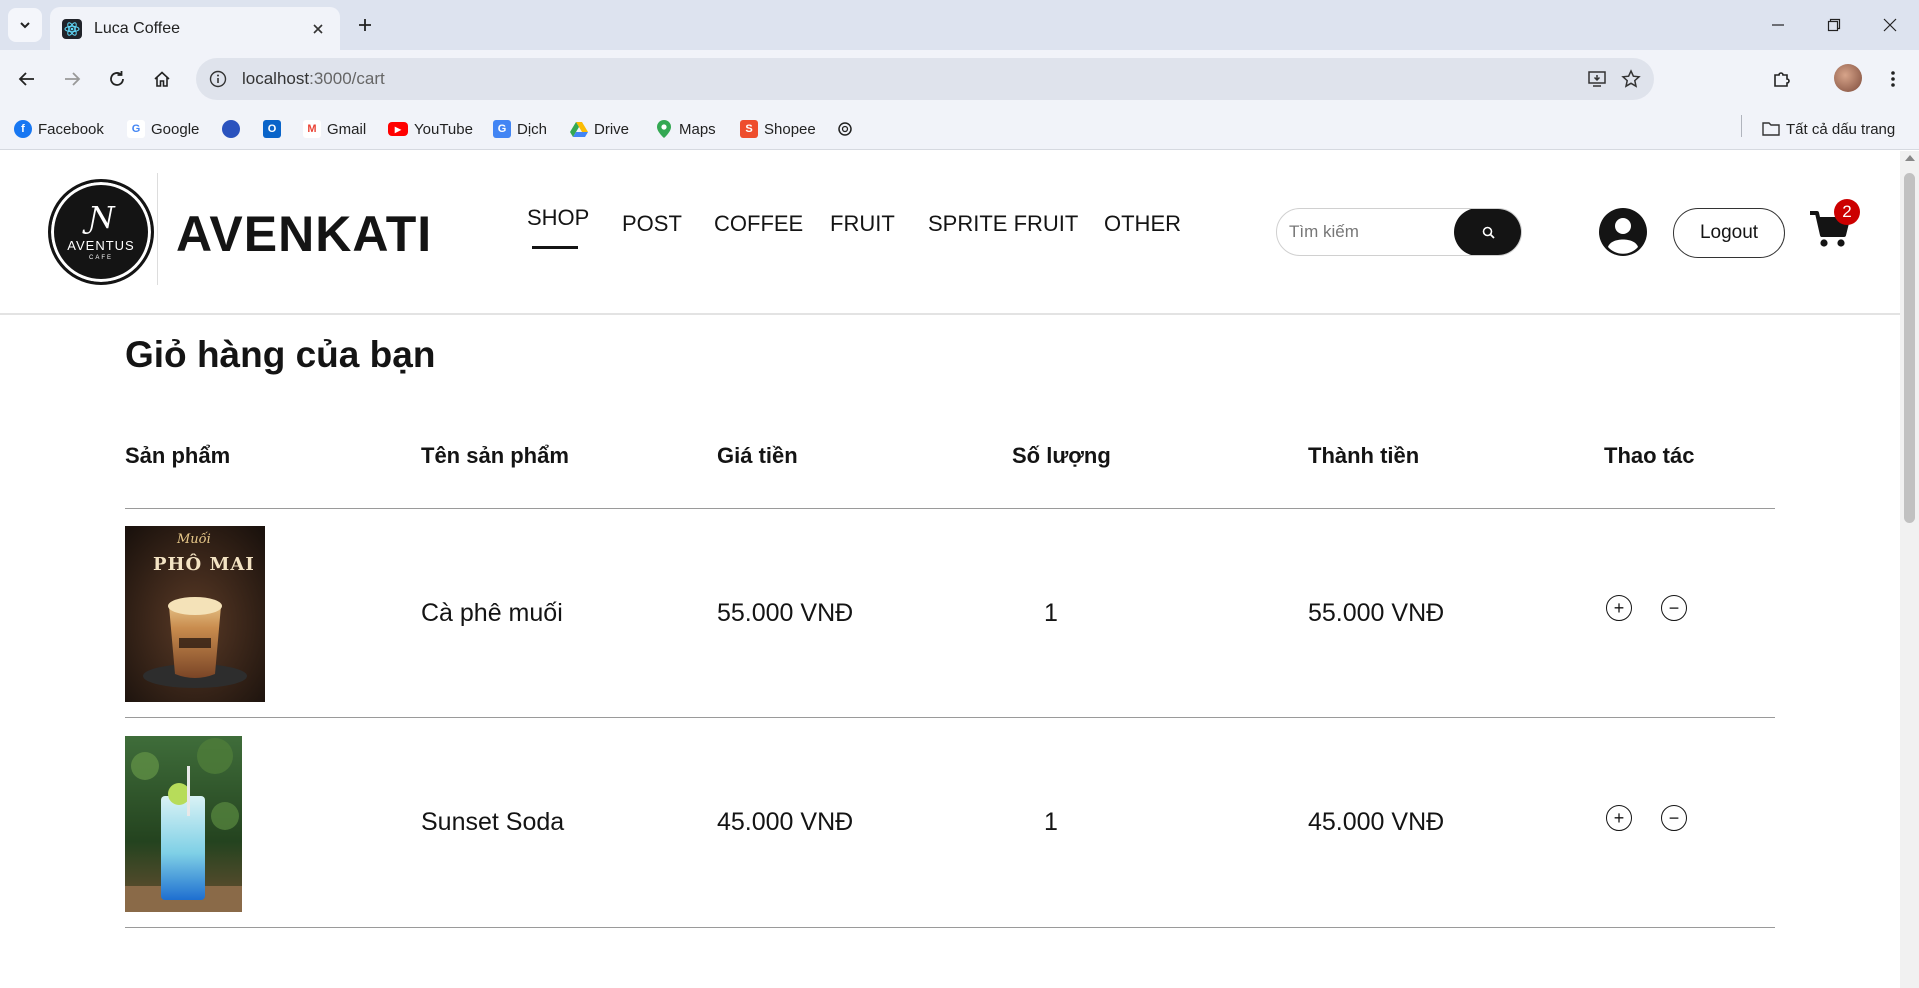  Describe the element at coordinates (579, 129) in the screenshot. I see `drive-icon` at that location.